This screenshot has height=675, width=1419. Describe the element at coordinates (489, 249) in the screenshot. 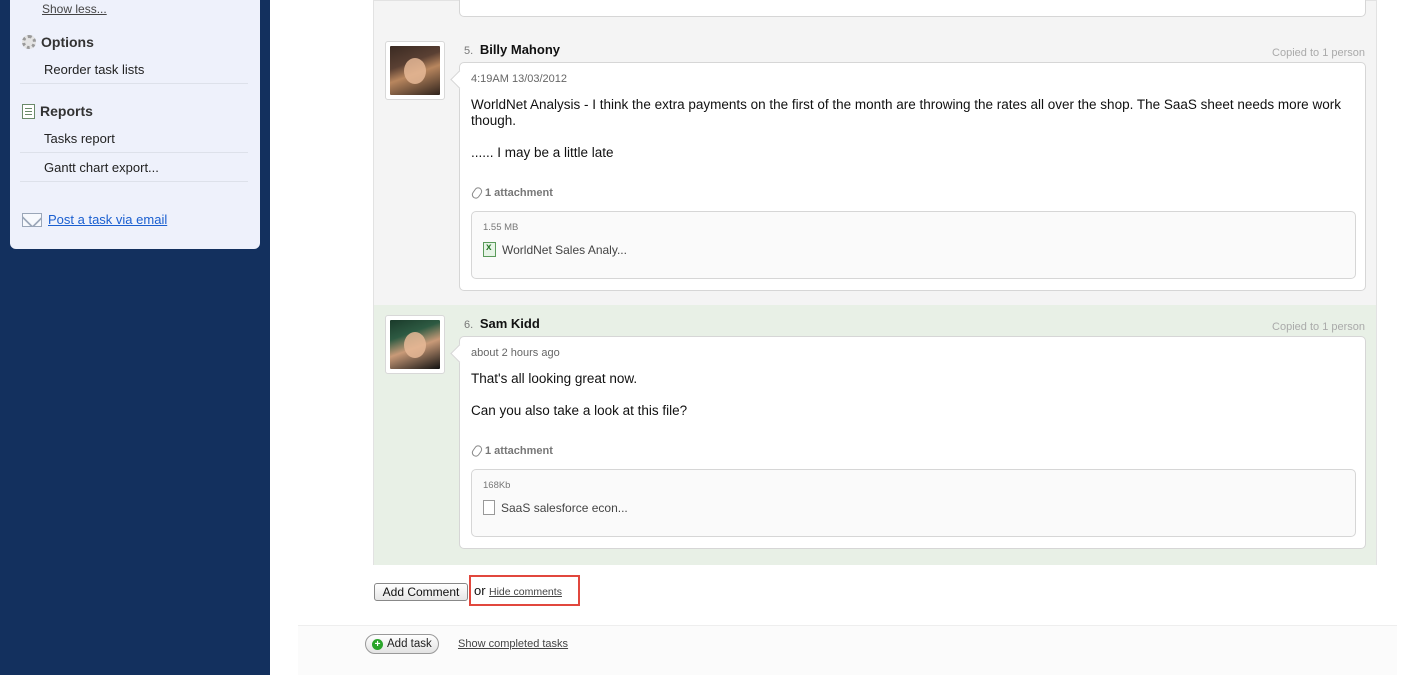

I see `spreadsheet-file-icon` at that location.